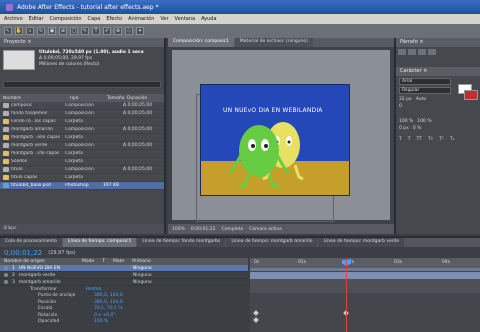 This screenshot has height=332, width=480. What do you see at coordinates (85, 98) in the screenshot?
I see `col-type: Tipo` at bounding box center [85, 98].